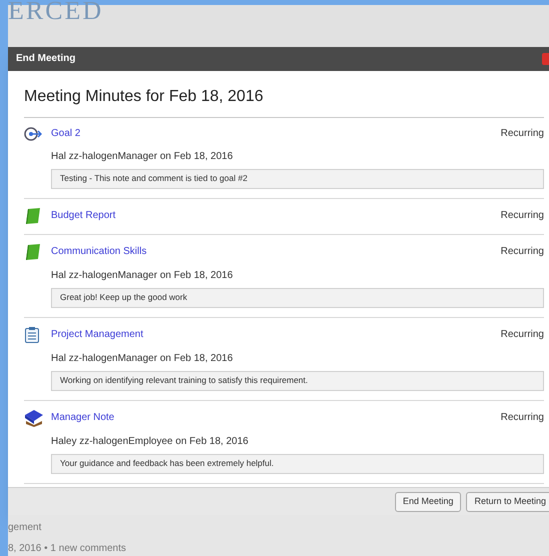 This screenshot has height=556, width=549. Describe the element at coordinates (56, 11) in the screenshot. I see `logo-text: ERCED` at that location.